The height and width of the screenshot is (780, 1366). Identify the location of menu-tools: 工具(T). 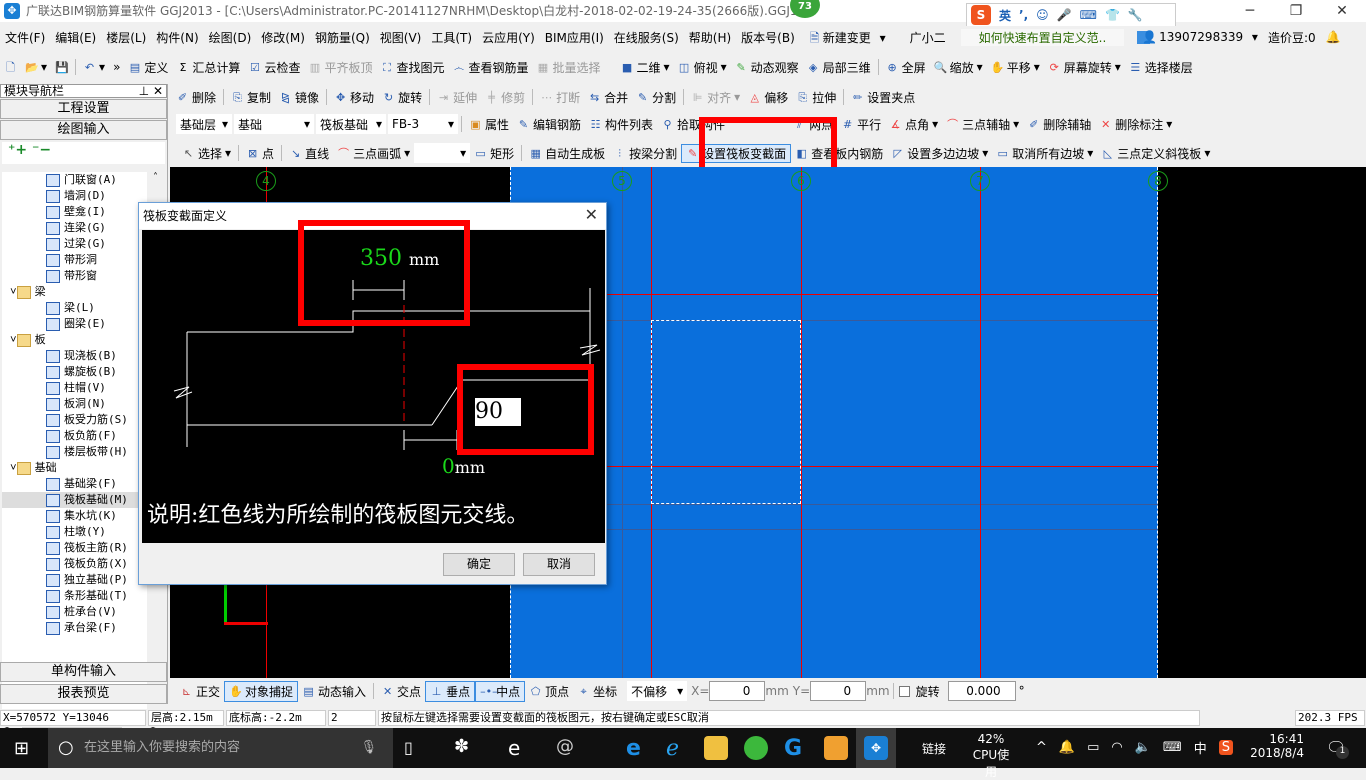
(451, 37).